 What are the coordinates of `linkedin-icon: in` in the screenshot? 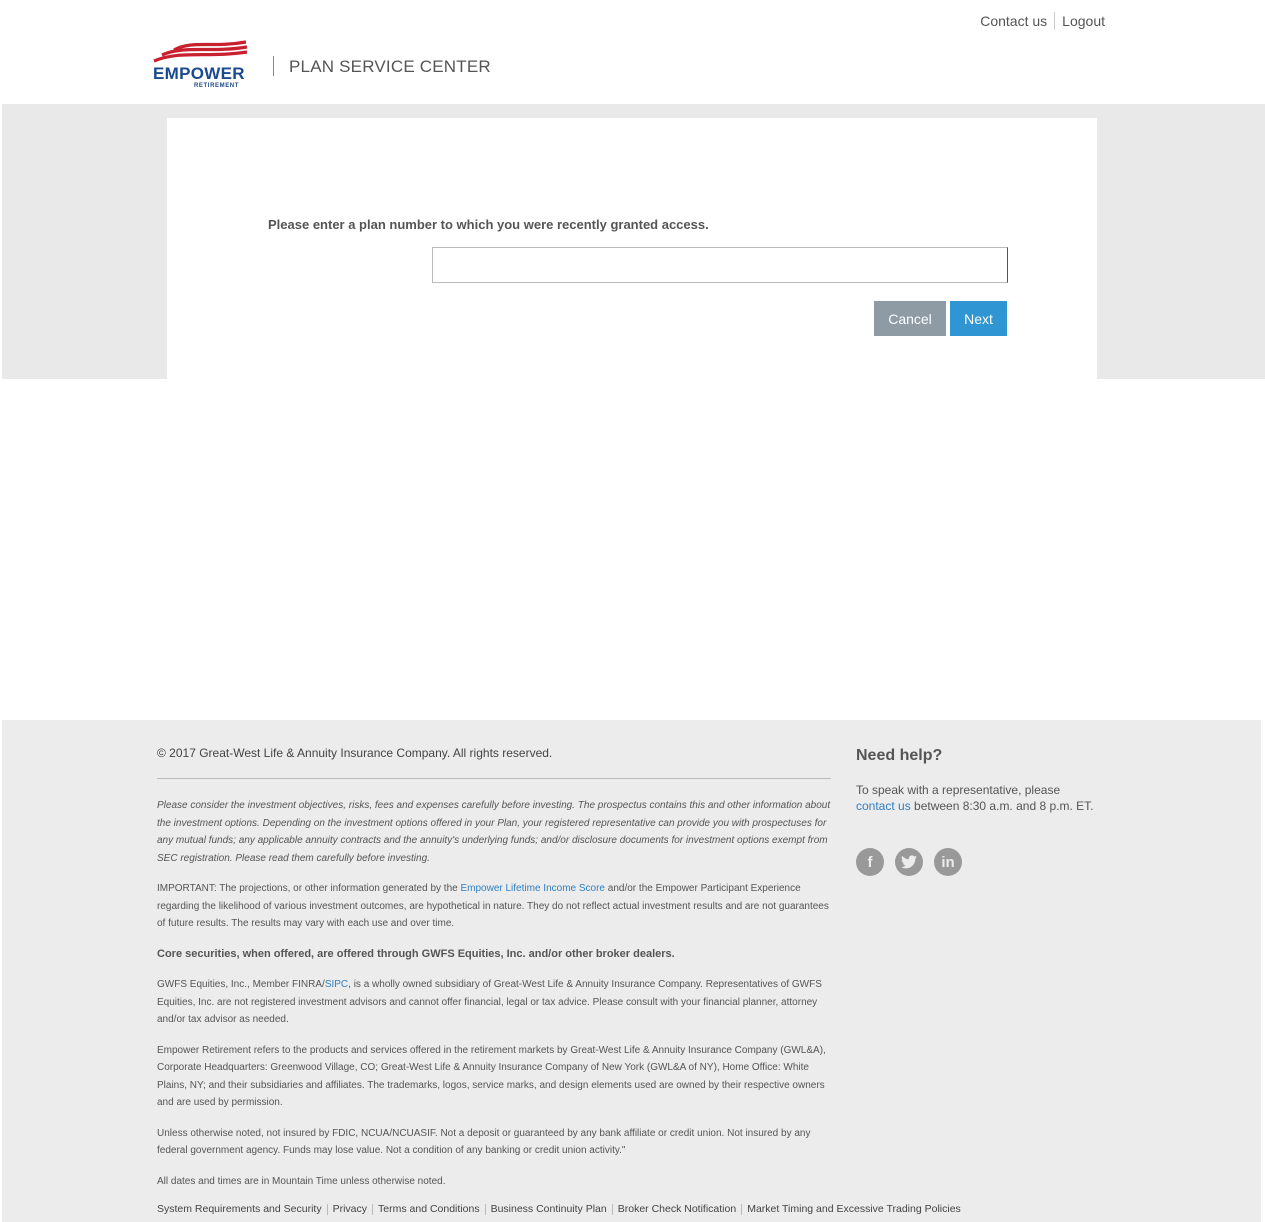 It's located at (948, 862).